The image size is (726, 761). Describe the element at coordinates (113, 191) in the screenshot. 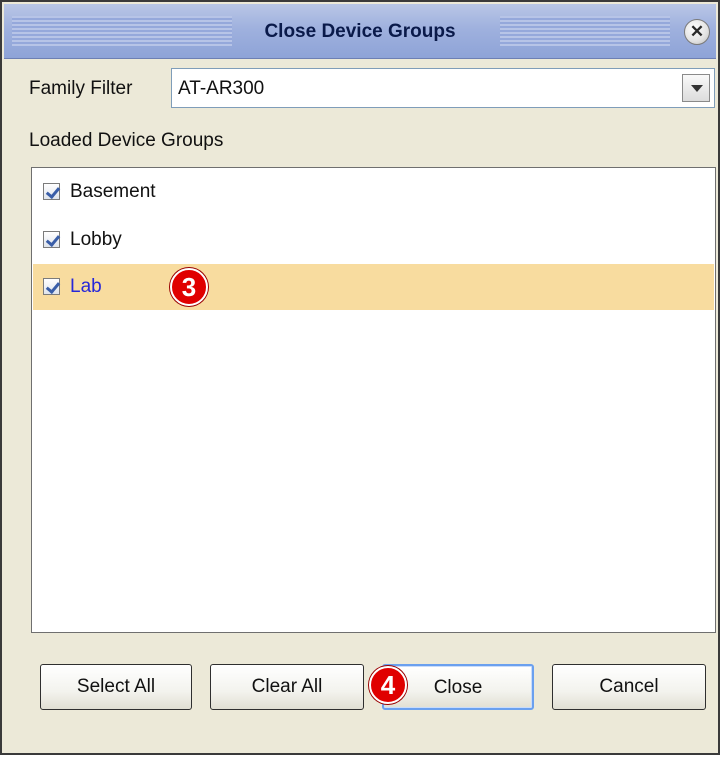

I see `list-item-label: Basement` at that location.